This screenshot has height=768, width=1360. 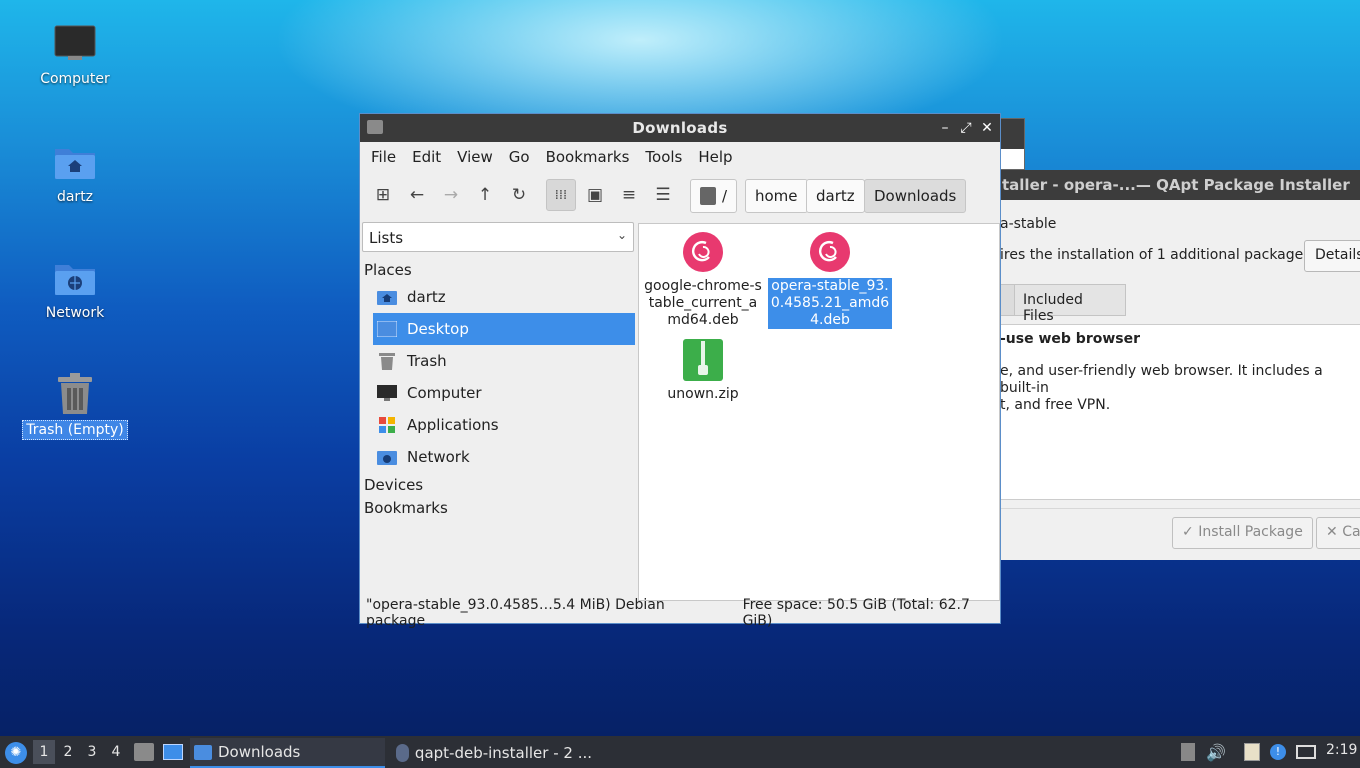 I want to click on back-button: ←, so click(x=417, y=195).